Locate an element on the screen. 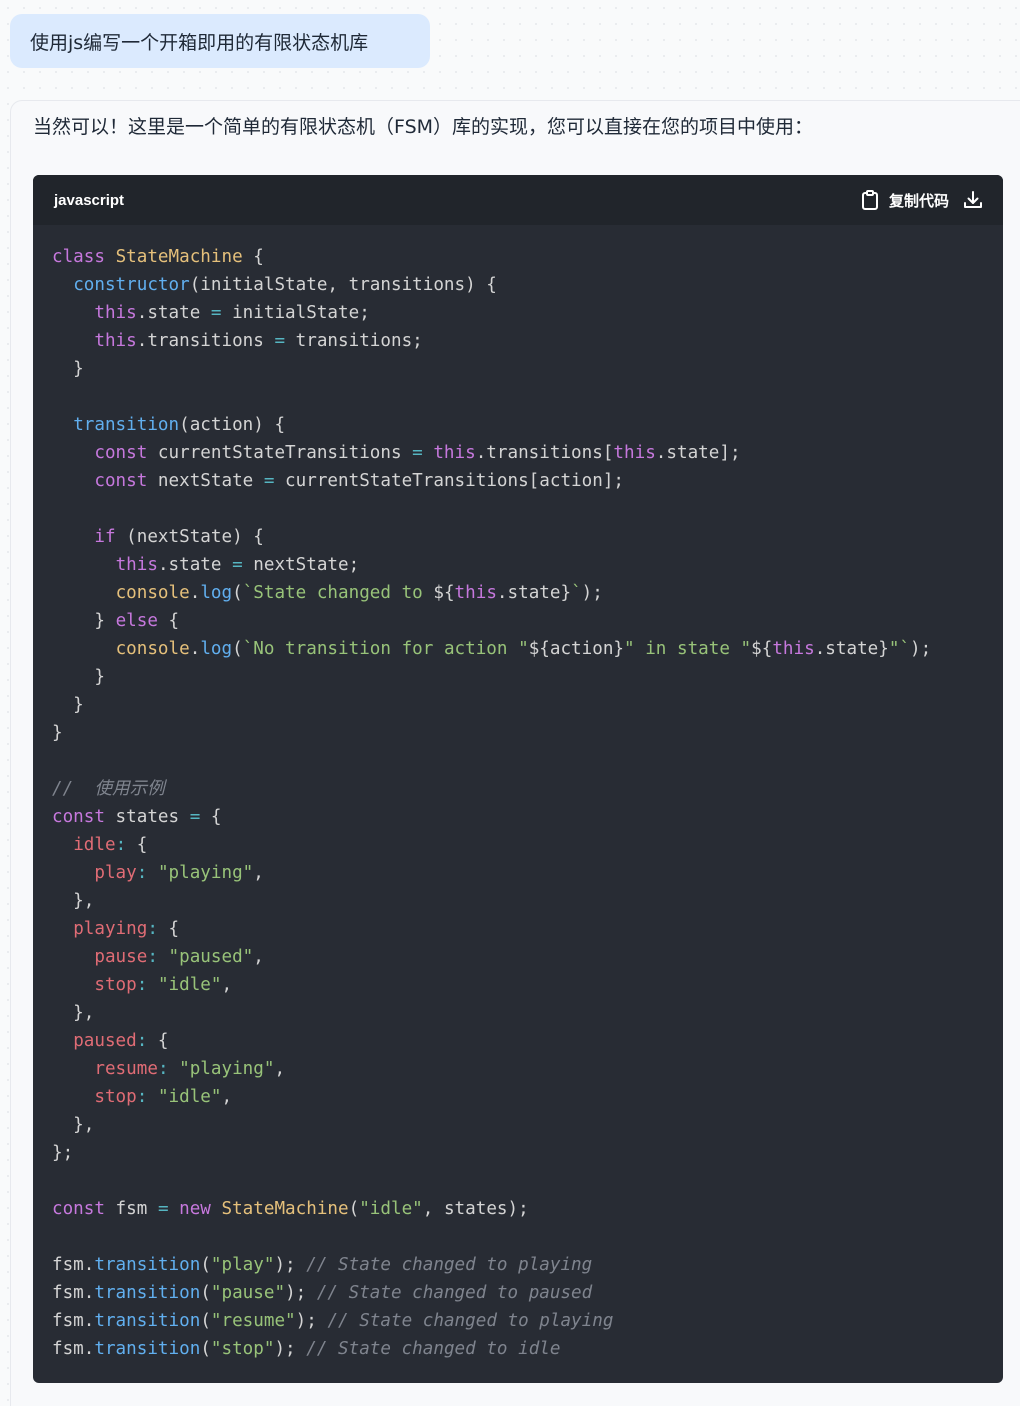 This screenshot has height=1406, width=1020. code-token: `State changed to is located at coordinates (338, 593).